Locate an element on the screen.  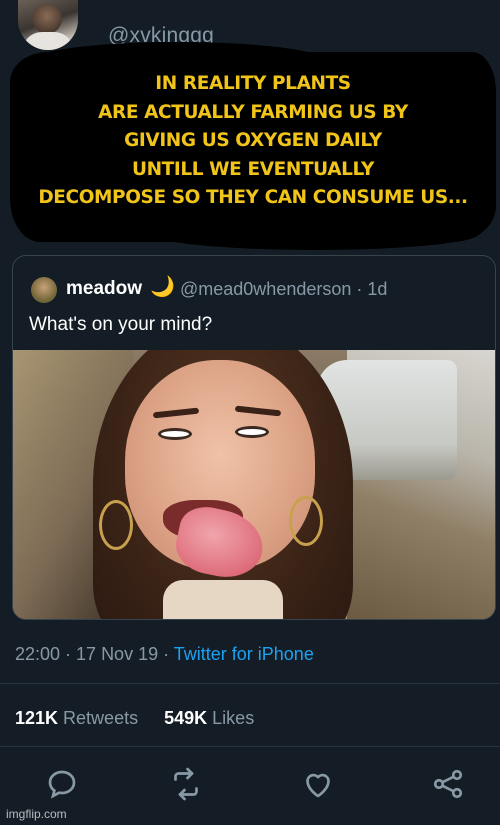
photo-left-earring is located at coordinates (116, 525).